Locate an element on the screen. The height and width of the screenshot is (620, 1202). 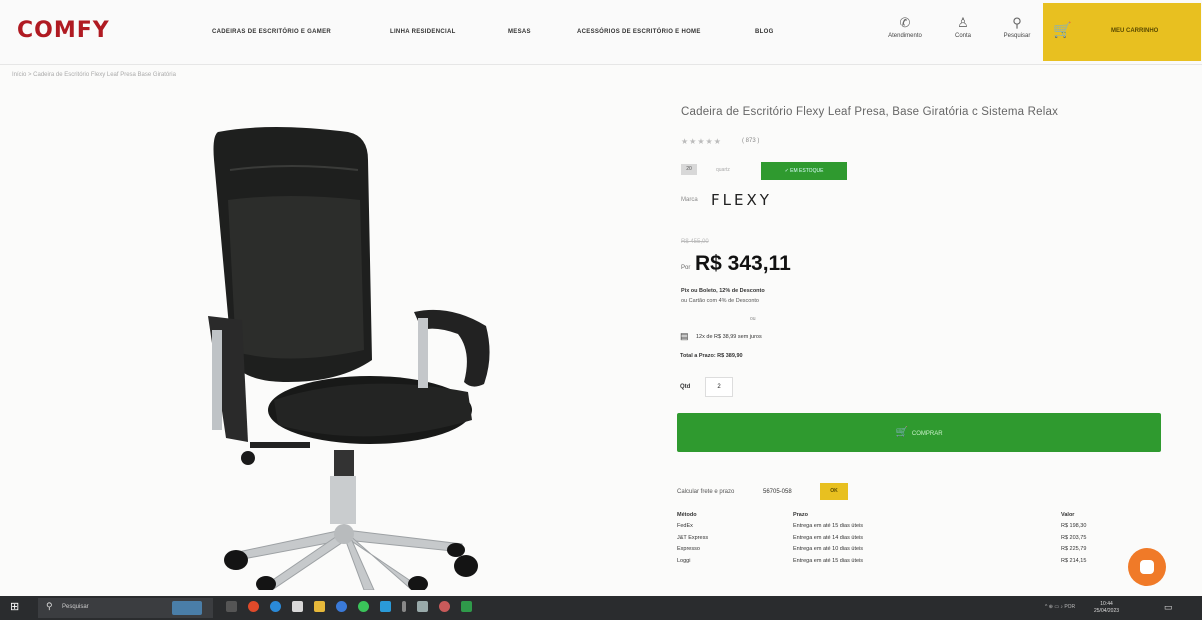
installment-text: 12x de R$ 38,99 sem juros is located at coordinates (729, 337).